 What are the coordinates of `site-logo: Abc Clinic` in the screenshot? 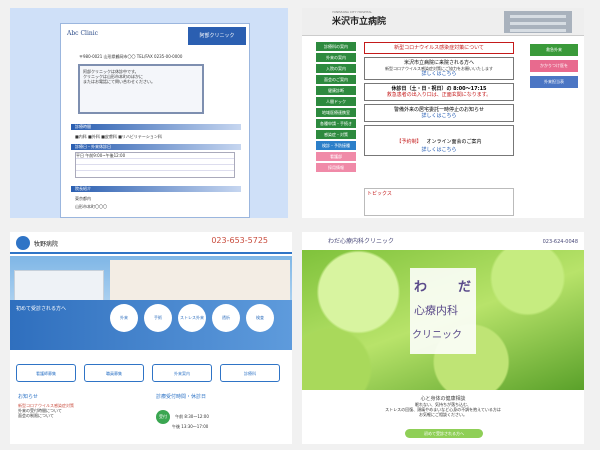 It's located at (82, 33).